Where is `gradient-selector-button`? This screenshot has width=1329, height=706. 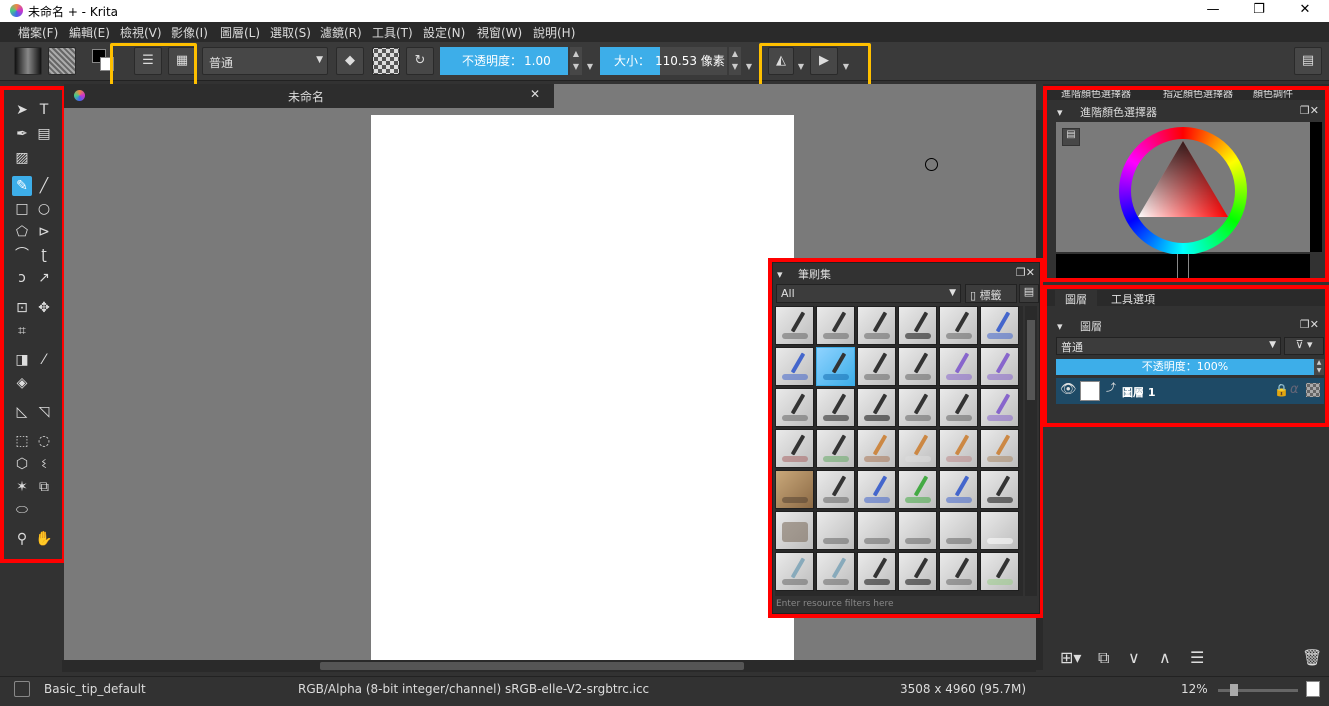 gradient-selector-button is located at coordinates (28, 61).